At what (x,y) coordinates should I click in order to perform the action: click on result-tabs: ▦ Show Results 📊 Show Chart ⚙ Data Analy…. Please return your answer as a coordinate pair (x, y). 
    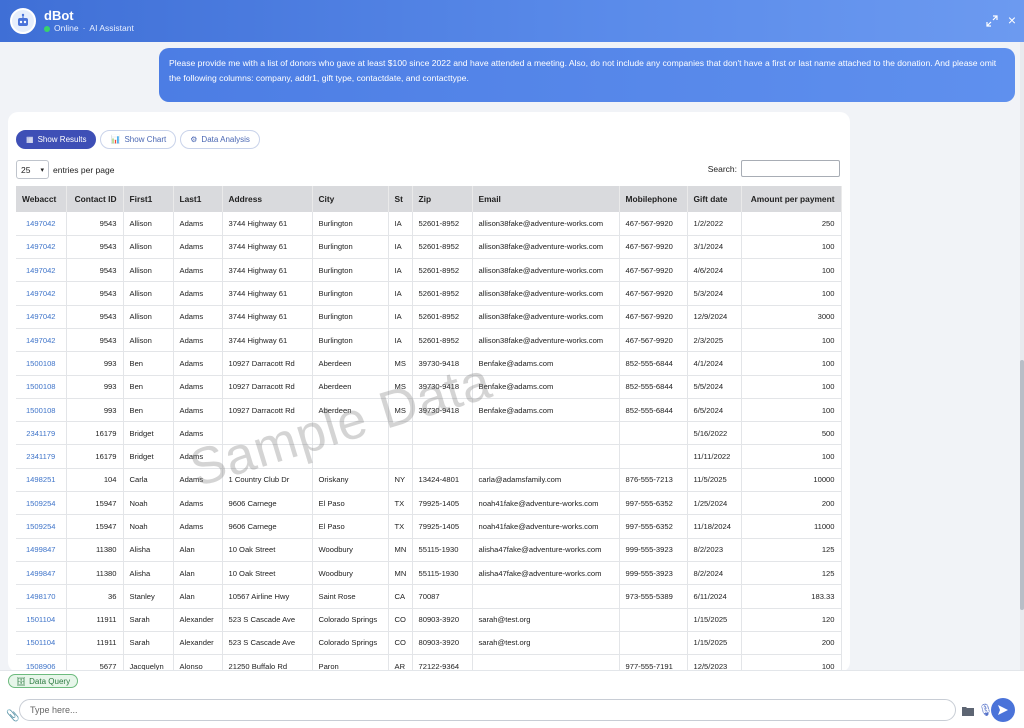
    Looking at the image, I should click on (138, 139).